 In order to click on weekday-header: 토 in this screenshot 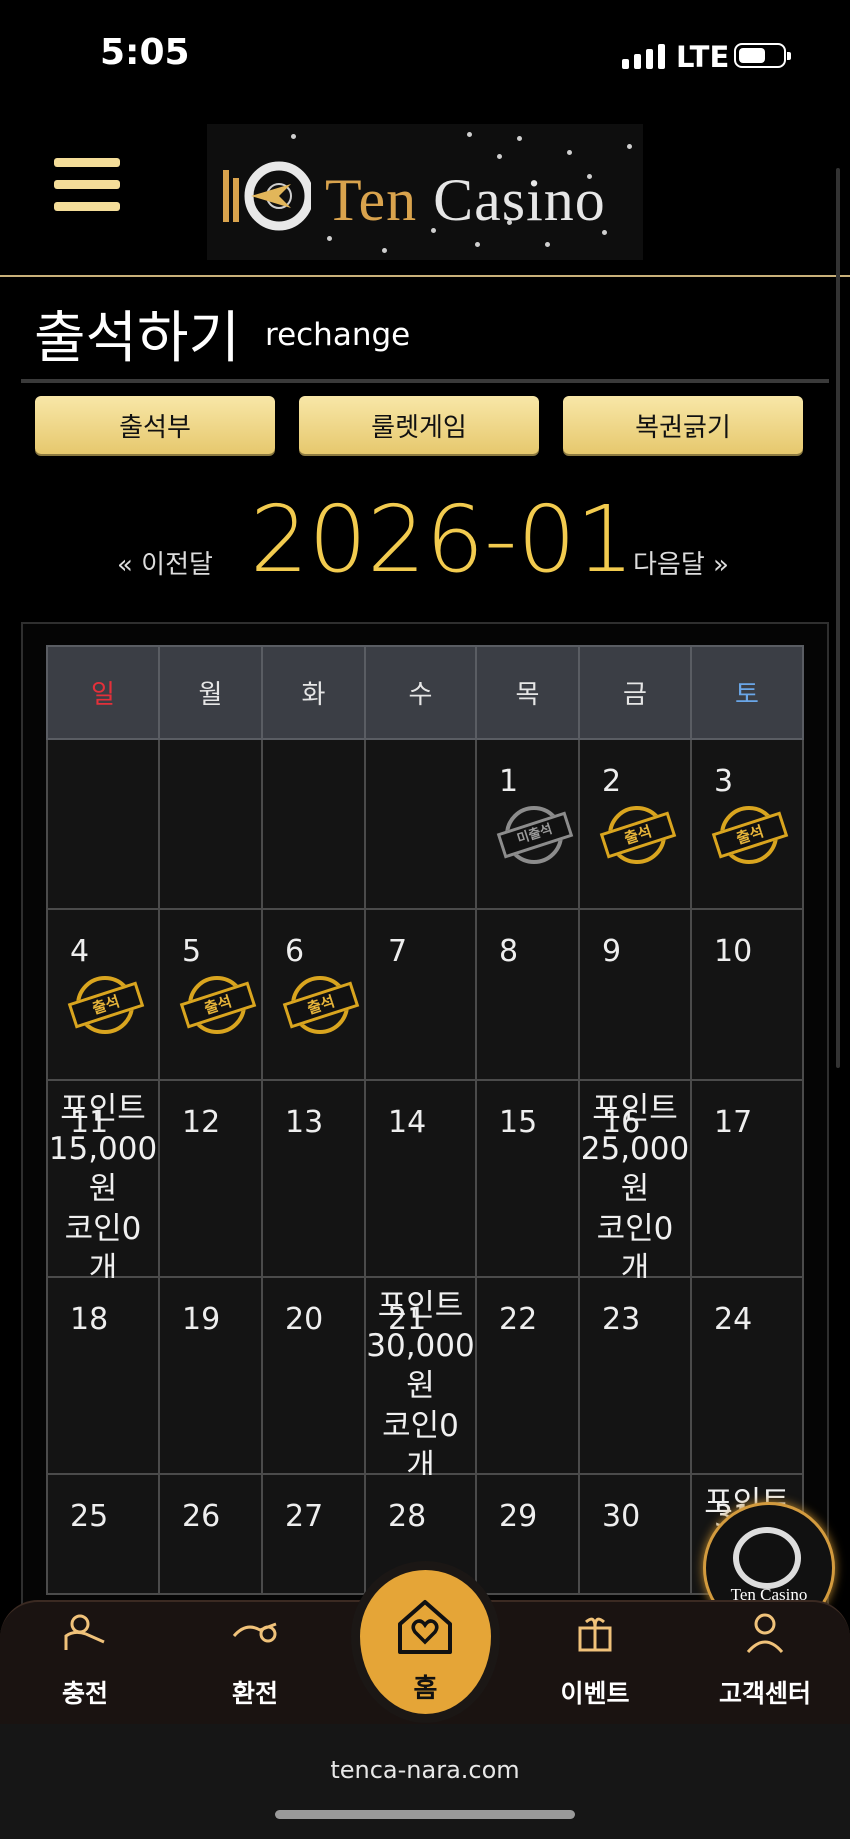, I will do `click(747, 692)`.